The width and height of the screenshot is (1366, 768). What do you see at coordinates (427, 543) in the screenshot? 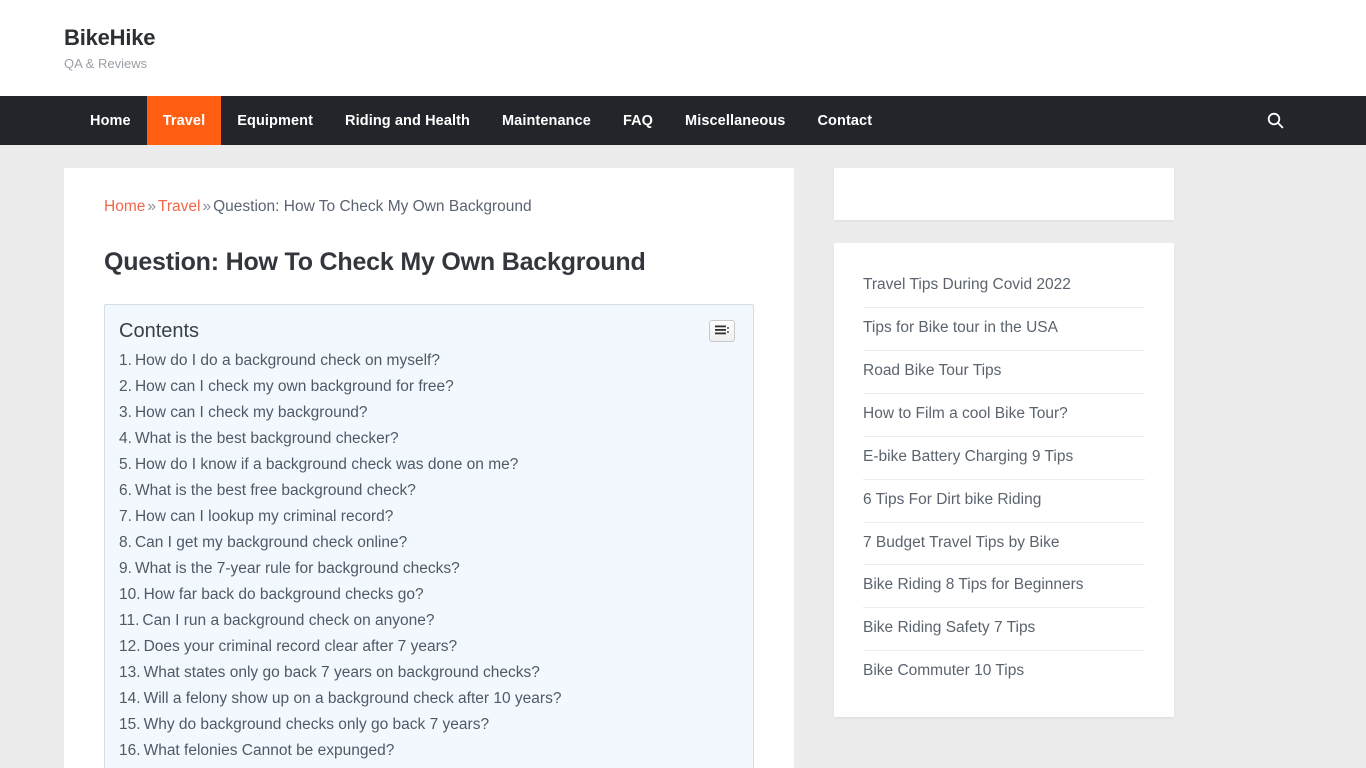
I see `toc-item: 8. Can I get my background check online?` at bounding box center [427, 543].